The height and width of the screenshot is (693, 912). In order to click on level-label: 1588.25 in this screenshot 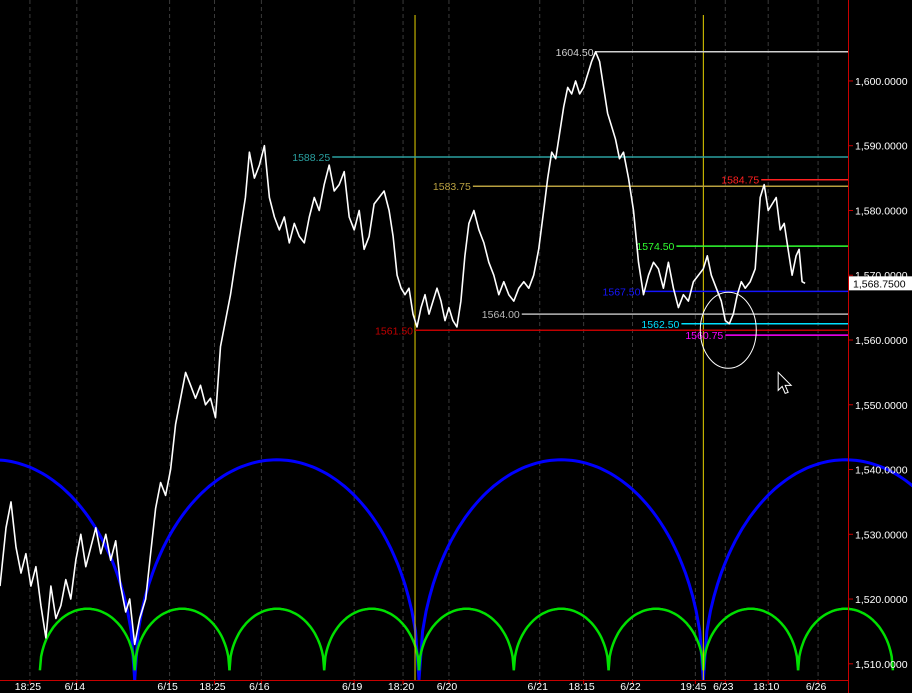, I will do `click(311, 158)`.